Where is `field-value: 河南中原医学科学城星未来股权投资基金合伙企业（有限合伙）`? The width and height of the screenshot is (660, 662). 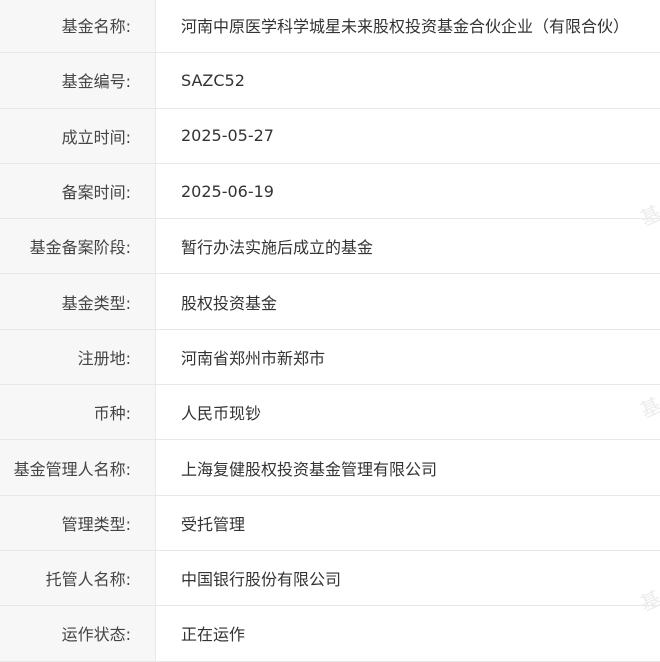
field-value: 河南中原医学科学城星未来股权投资基金合伙企业（有限合伙） is located at coordinates (405, 27).